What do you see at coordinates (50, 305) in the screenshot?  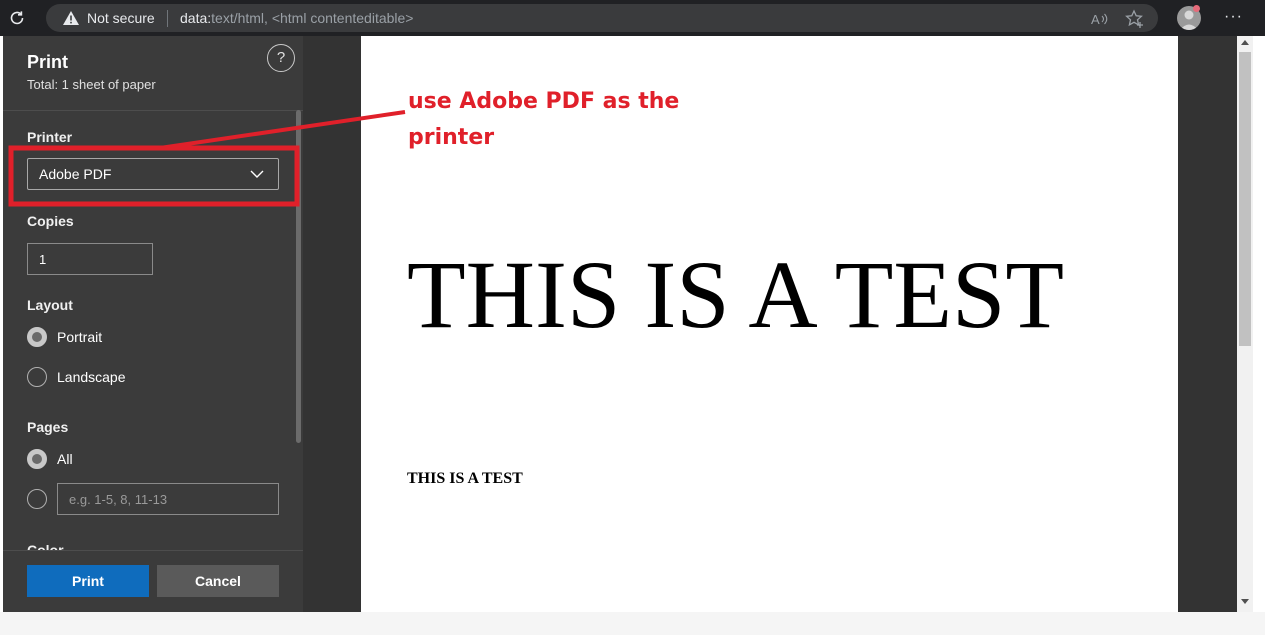 I see `layout-label: Layout` at bounding box center [50, 305].